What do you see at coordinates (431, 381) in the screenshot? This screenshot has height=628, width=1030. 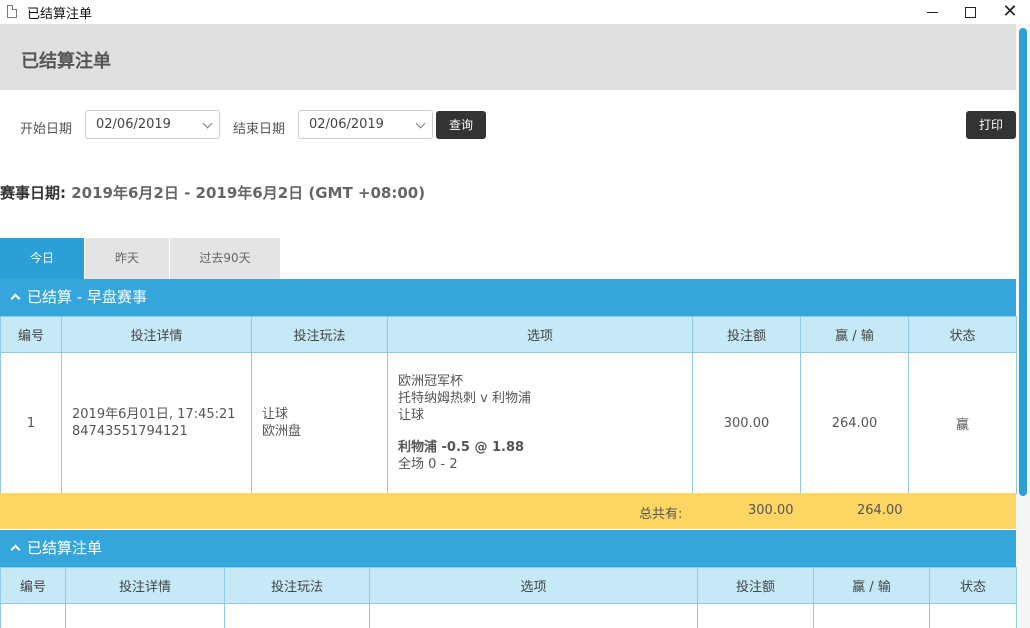 I see `option-league: 欧洲冠军杯` at bounding box center [431, 381].